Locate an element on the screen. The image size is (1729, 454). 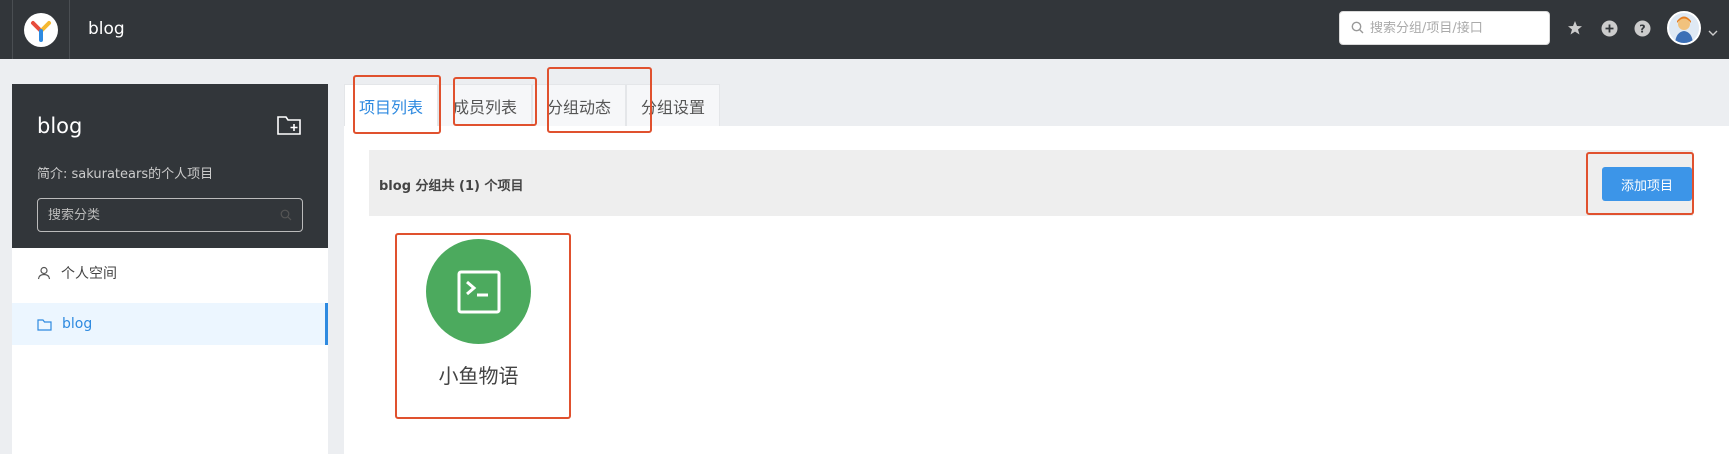
chevron-down-icon is located at coordinates (1713, 31).